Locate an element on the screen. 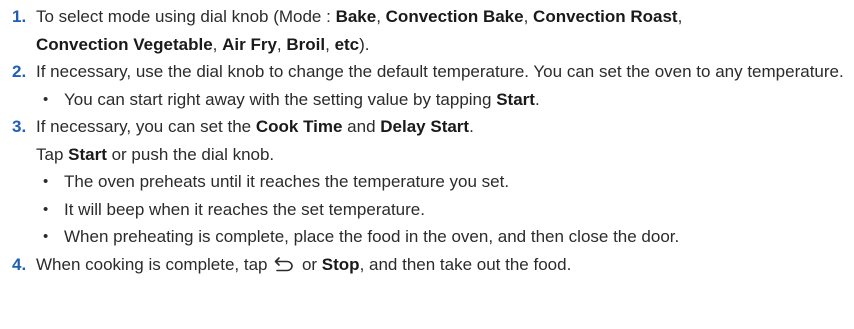 The width and height of the screenshot is (854, 329). step-text-end: ). is located at coordinates (364, 44).